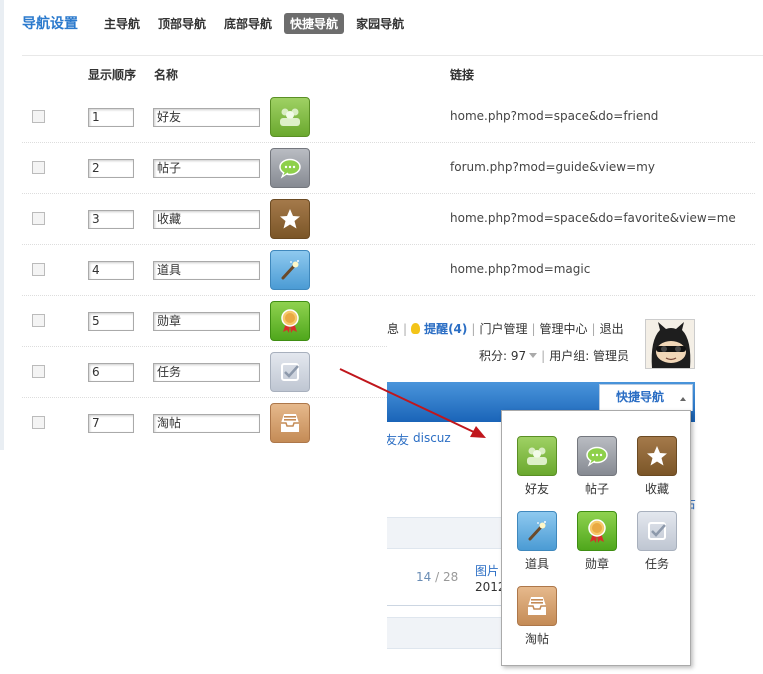 The width and height of the screenshot is (763, 674). Describe the element at coordinates (206, 372) in the screenshot. I see `name-input: 任务` at that location.